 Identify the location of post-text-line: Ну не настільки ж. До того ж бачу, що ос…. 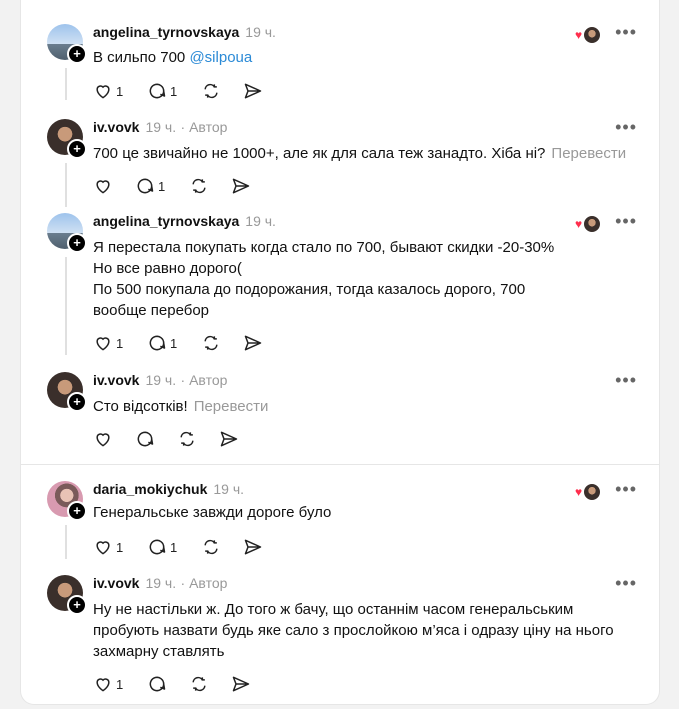
(333, 609).